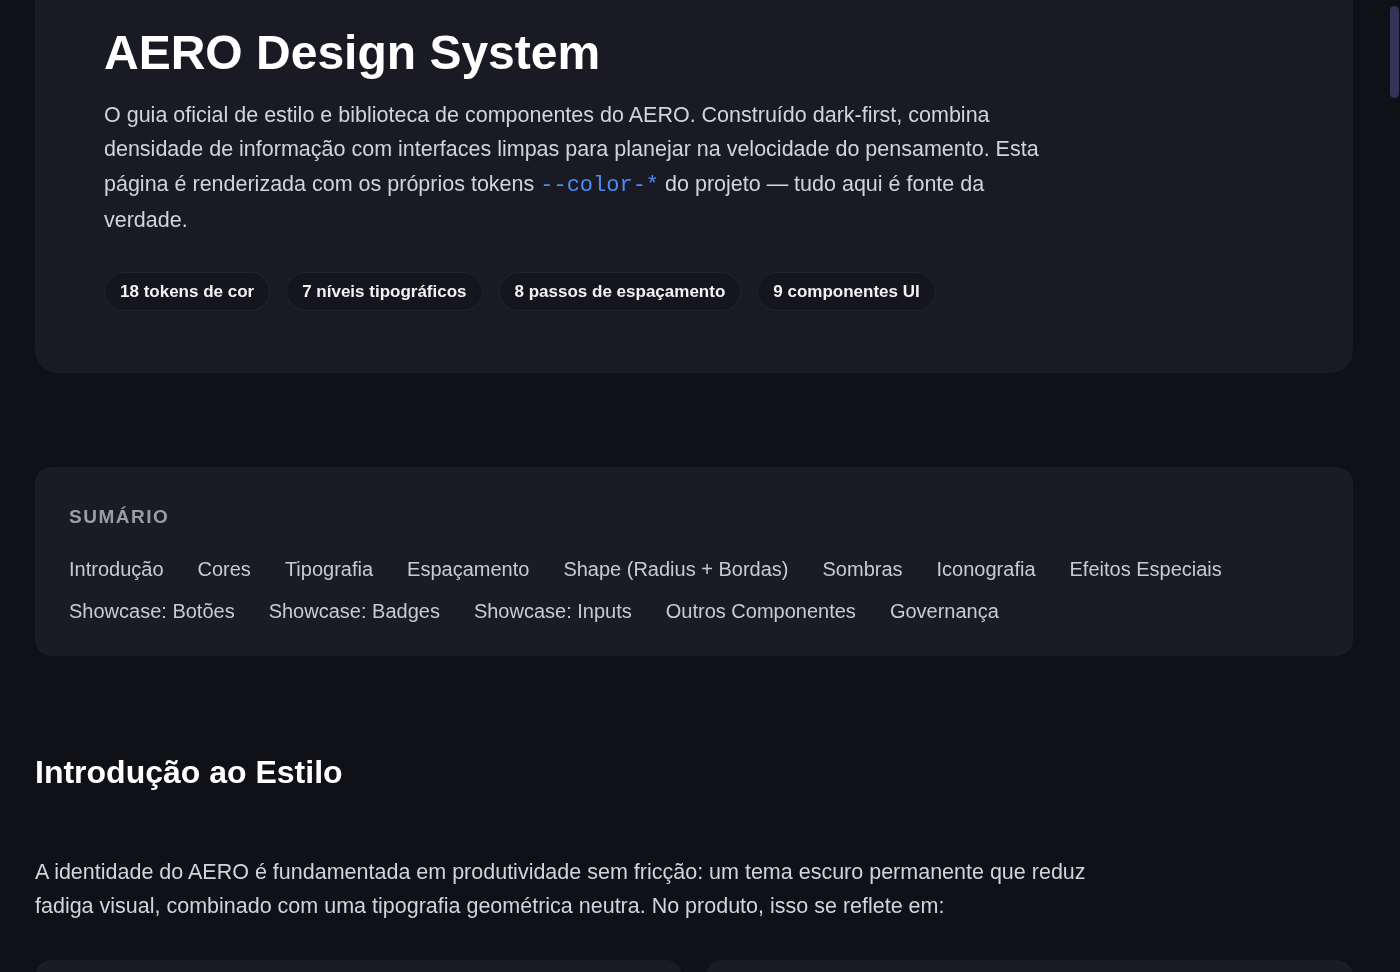  I want to click on summary-link: Iconografia, so click(986, 568).